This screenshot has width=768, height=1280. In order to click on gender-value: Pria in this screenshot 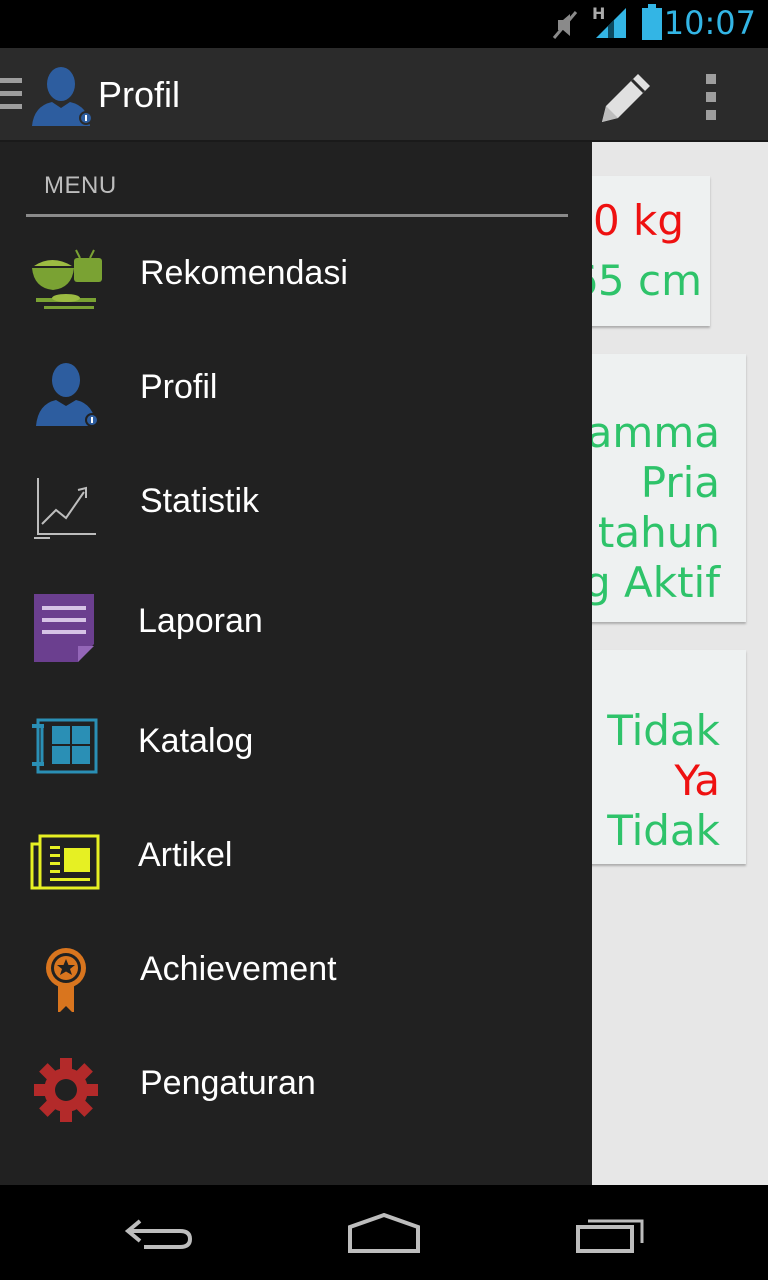, I will do `click(680, 482)`.